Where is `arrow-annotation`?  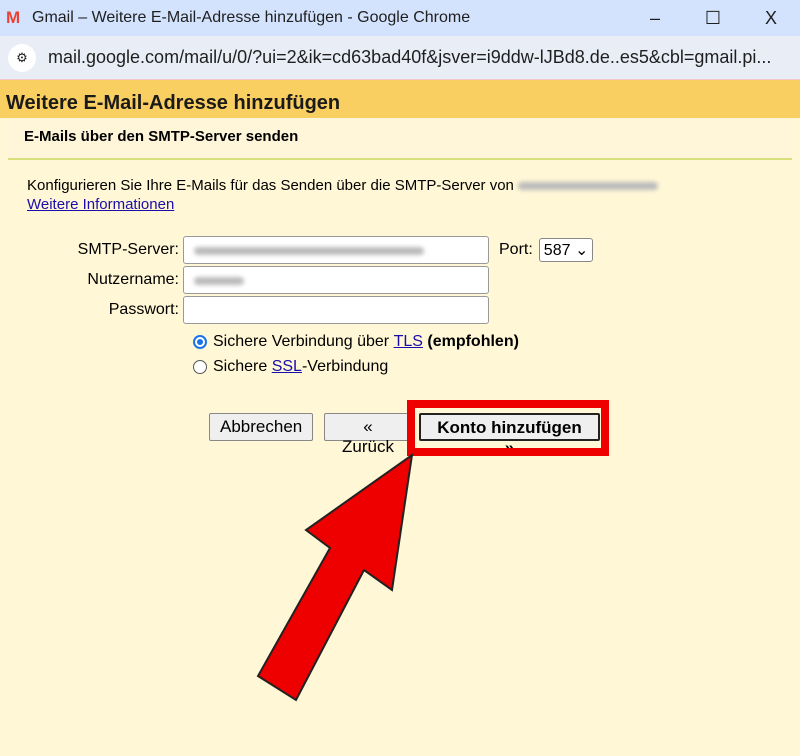 arrow-annotation is located at coordinates (335, 577).